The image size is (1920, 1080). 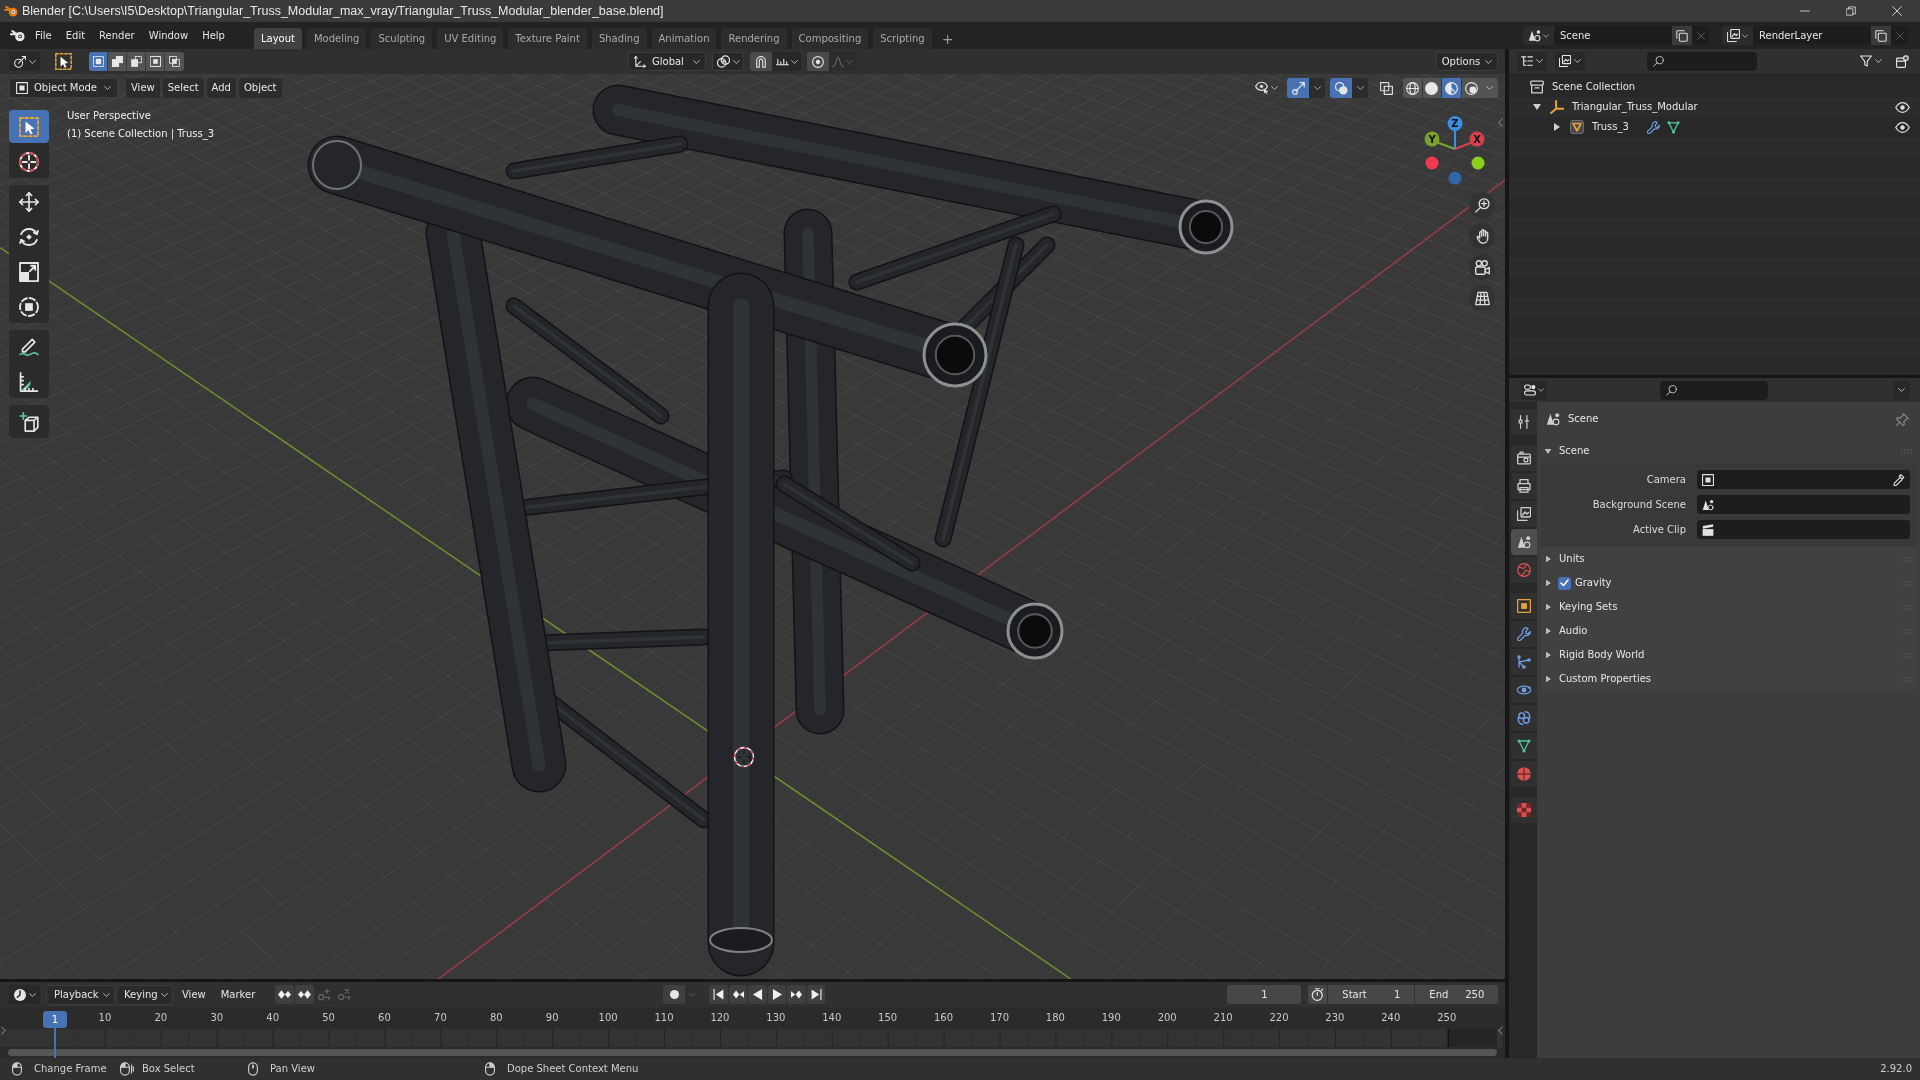 I want to click on workspace-tab: Shading, so click(x=619, y=38).